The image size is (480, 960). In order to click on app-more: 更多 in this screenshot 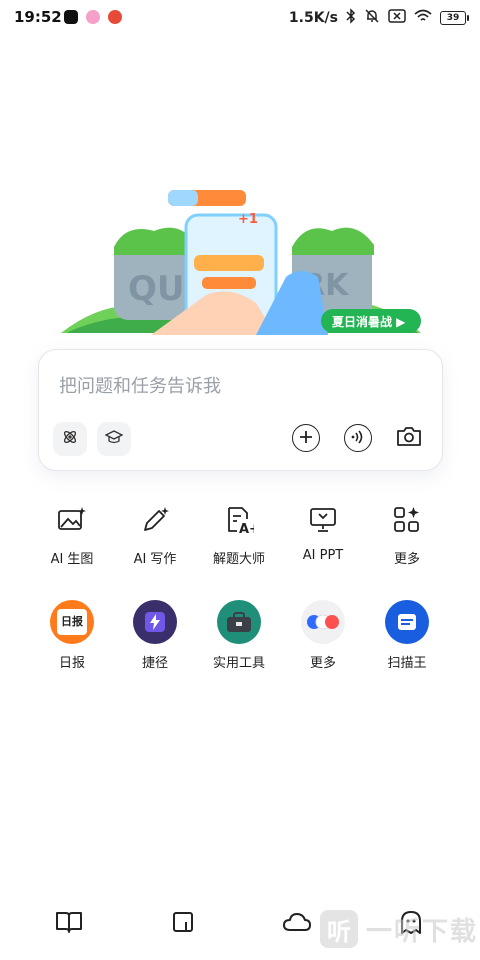, I will do `click(323, 635)`.